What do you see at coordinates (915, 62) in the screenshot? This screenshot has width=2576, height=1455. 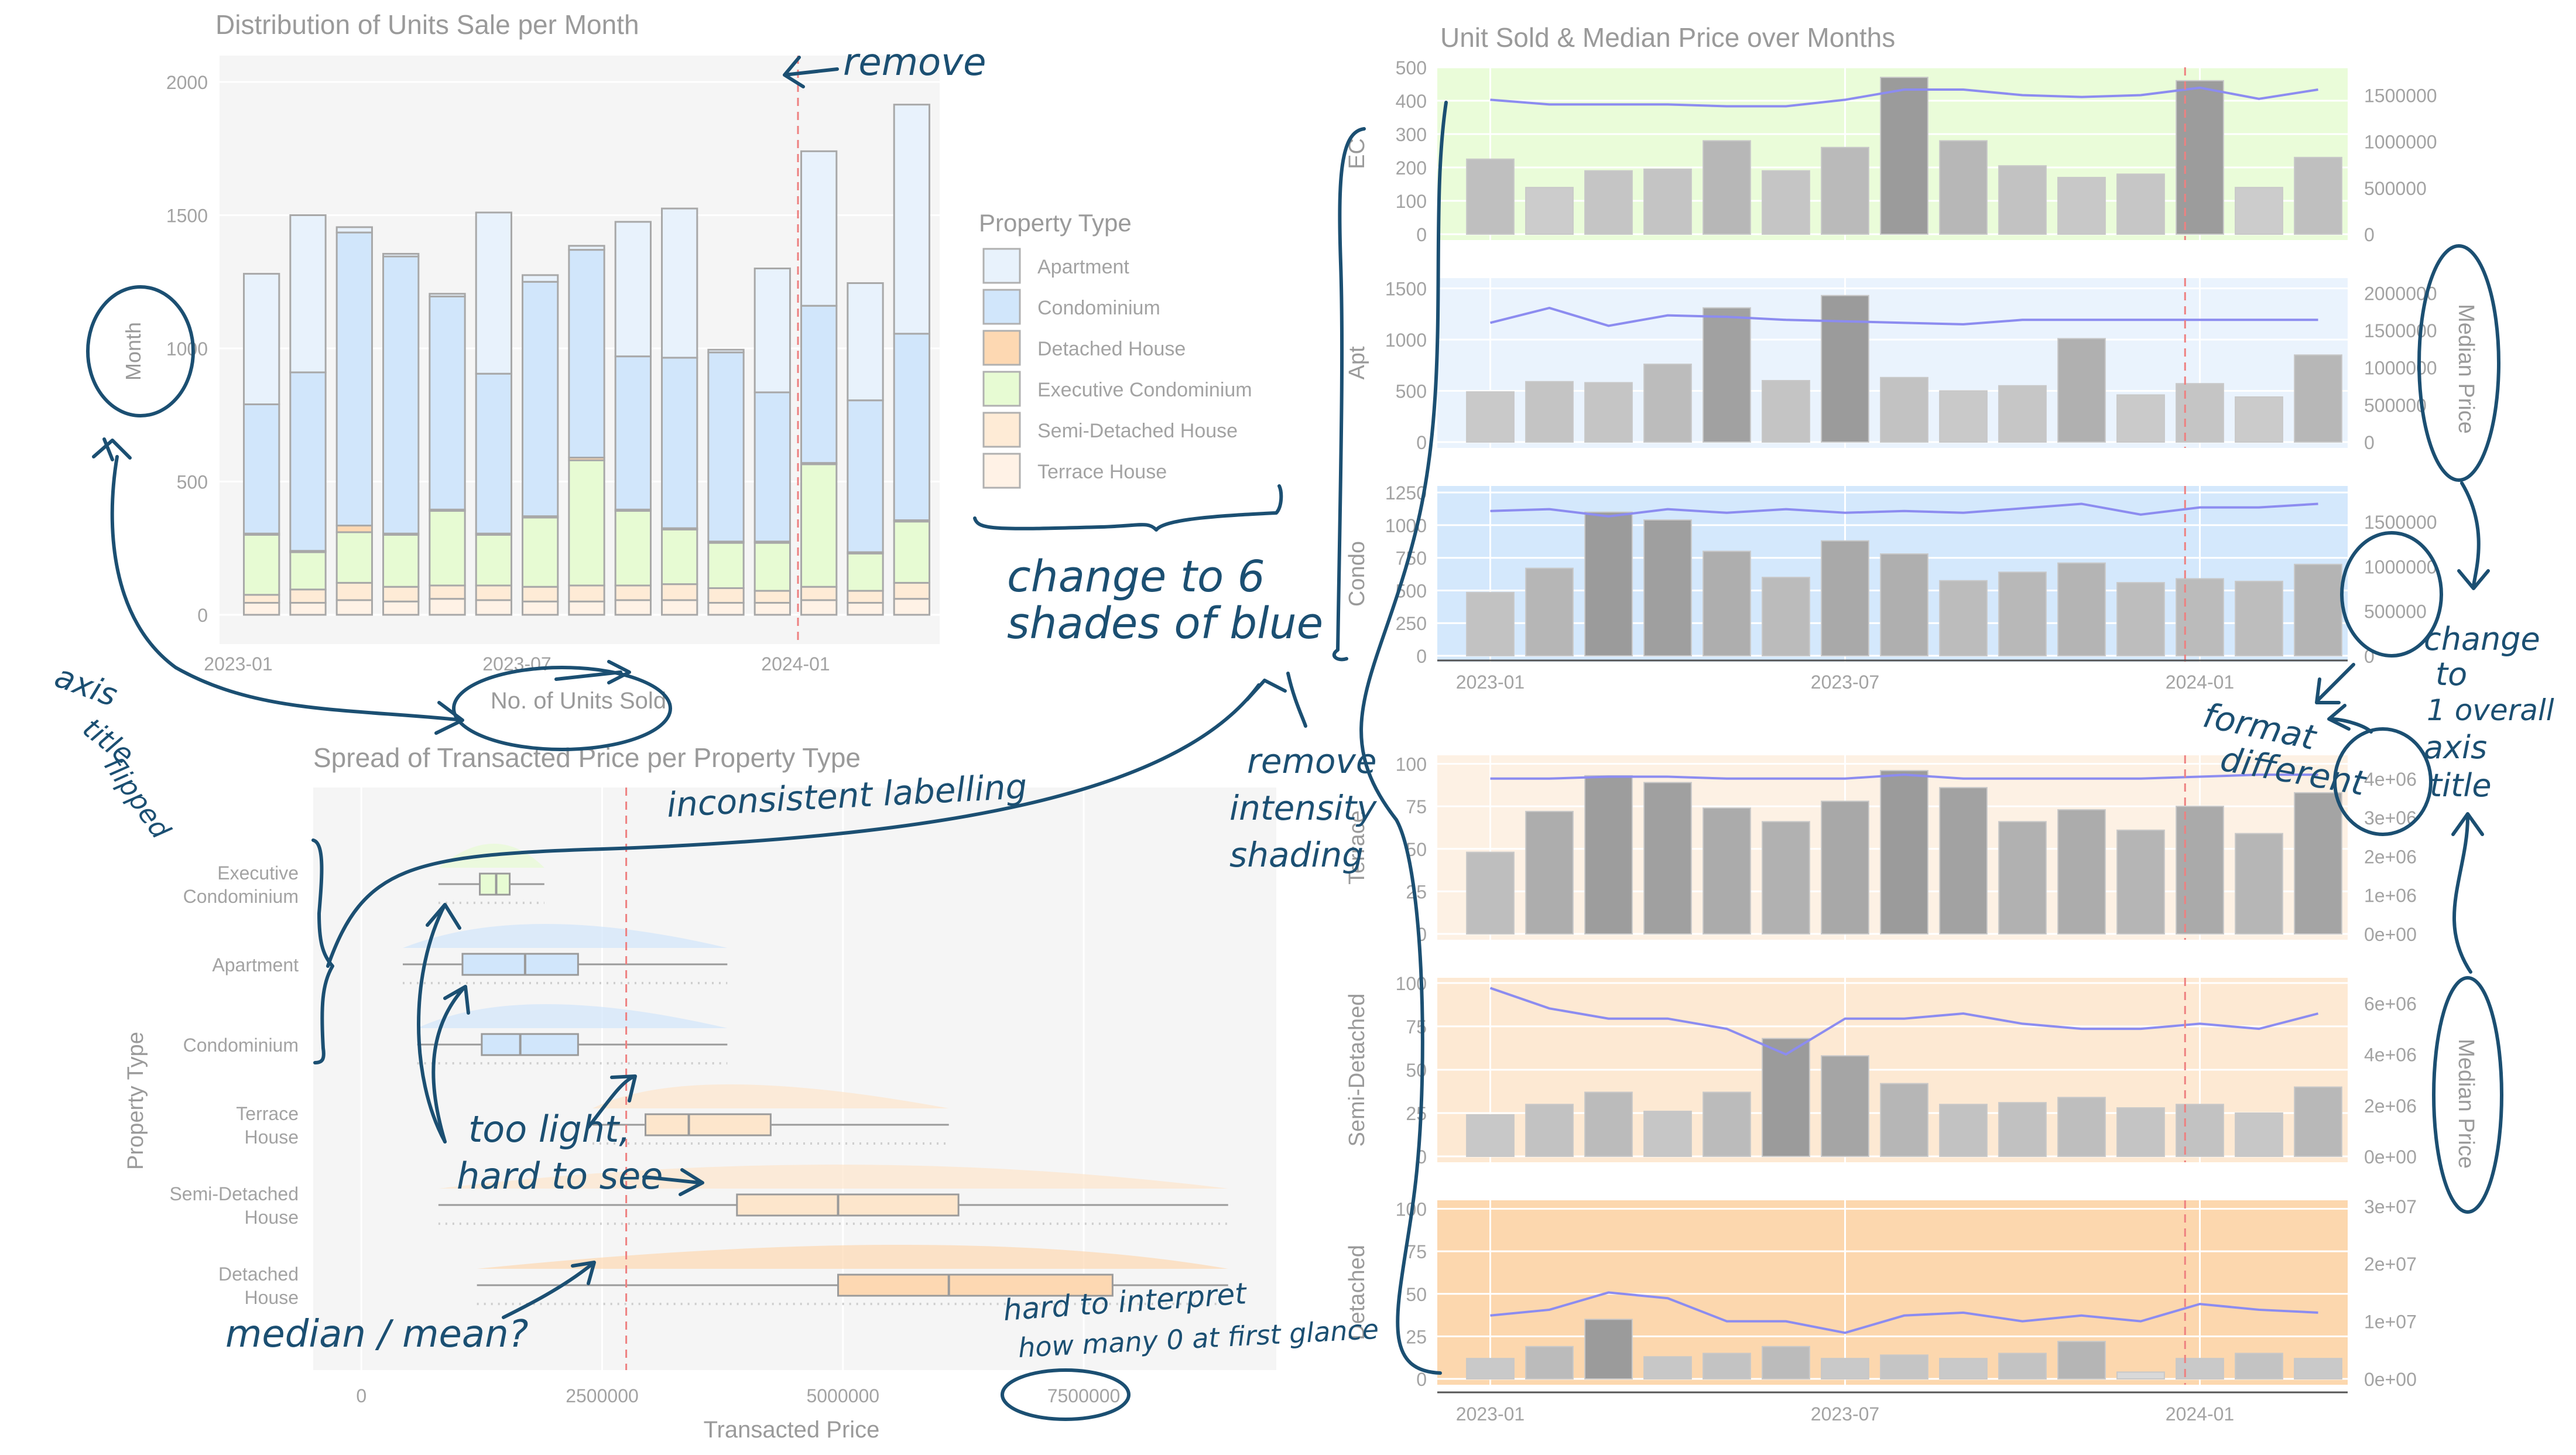 I see `note-remove: remove` at bounding box center [915, 62].